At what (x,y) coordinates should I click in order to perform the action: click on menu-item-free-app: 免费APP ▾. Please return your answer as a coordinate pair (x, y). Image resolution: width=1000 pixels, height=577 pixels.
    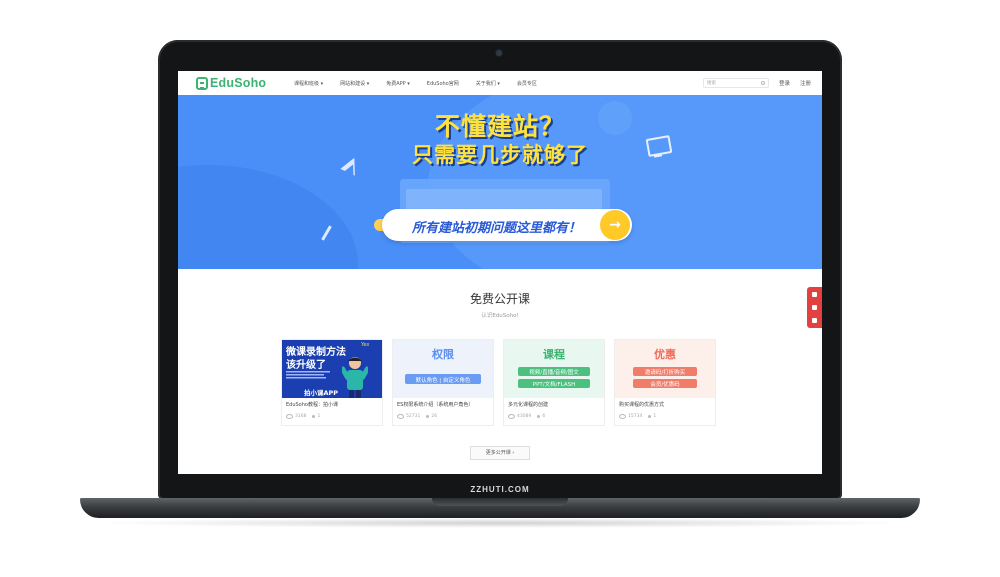
    Looking at the image, I should click on (398, 83).